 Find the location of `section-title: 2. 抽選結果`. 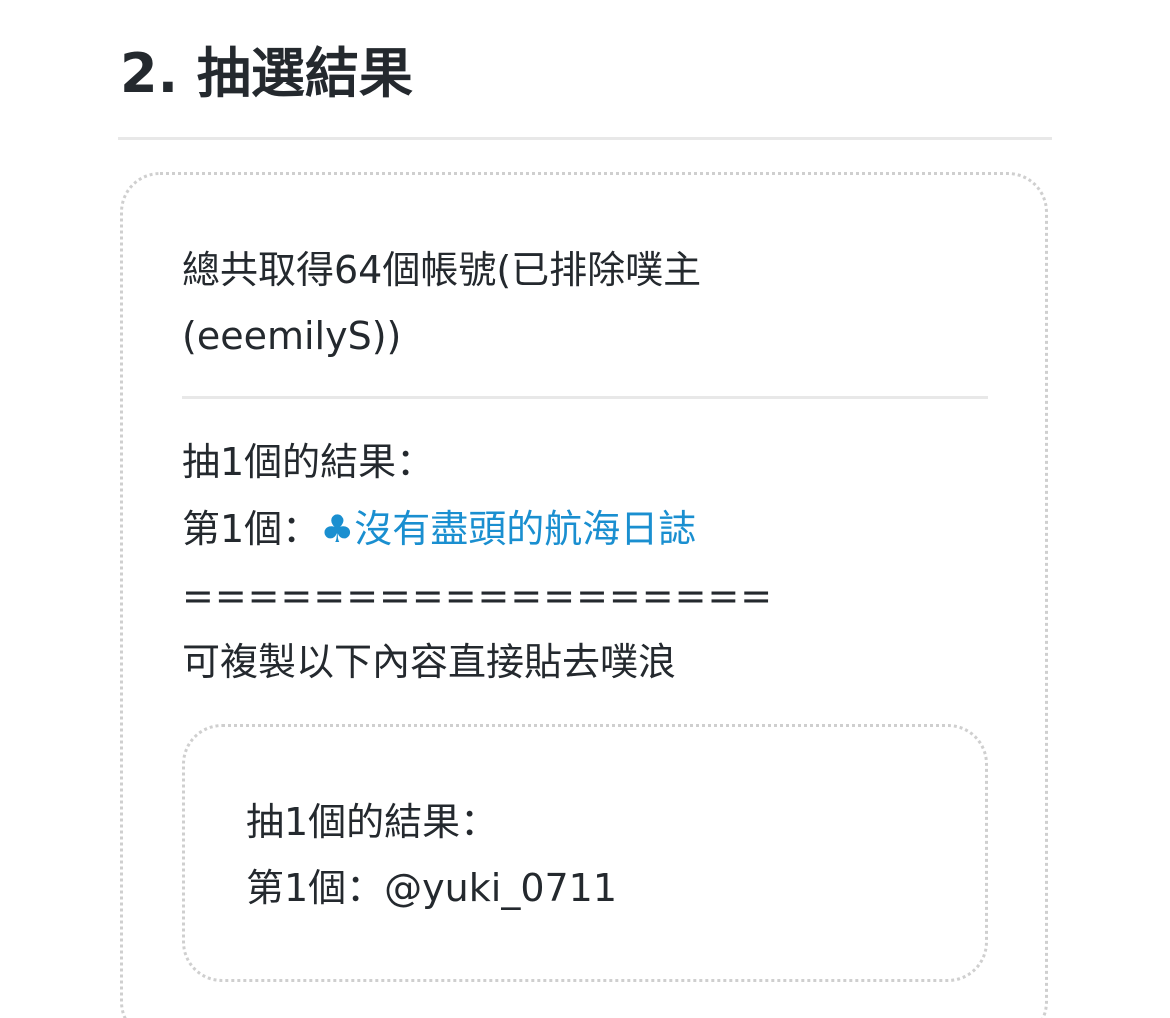

section-title: 2. 抽選結果 is located at coordinates (266, 73).